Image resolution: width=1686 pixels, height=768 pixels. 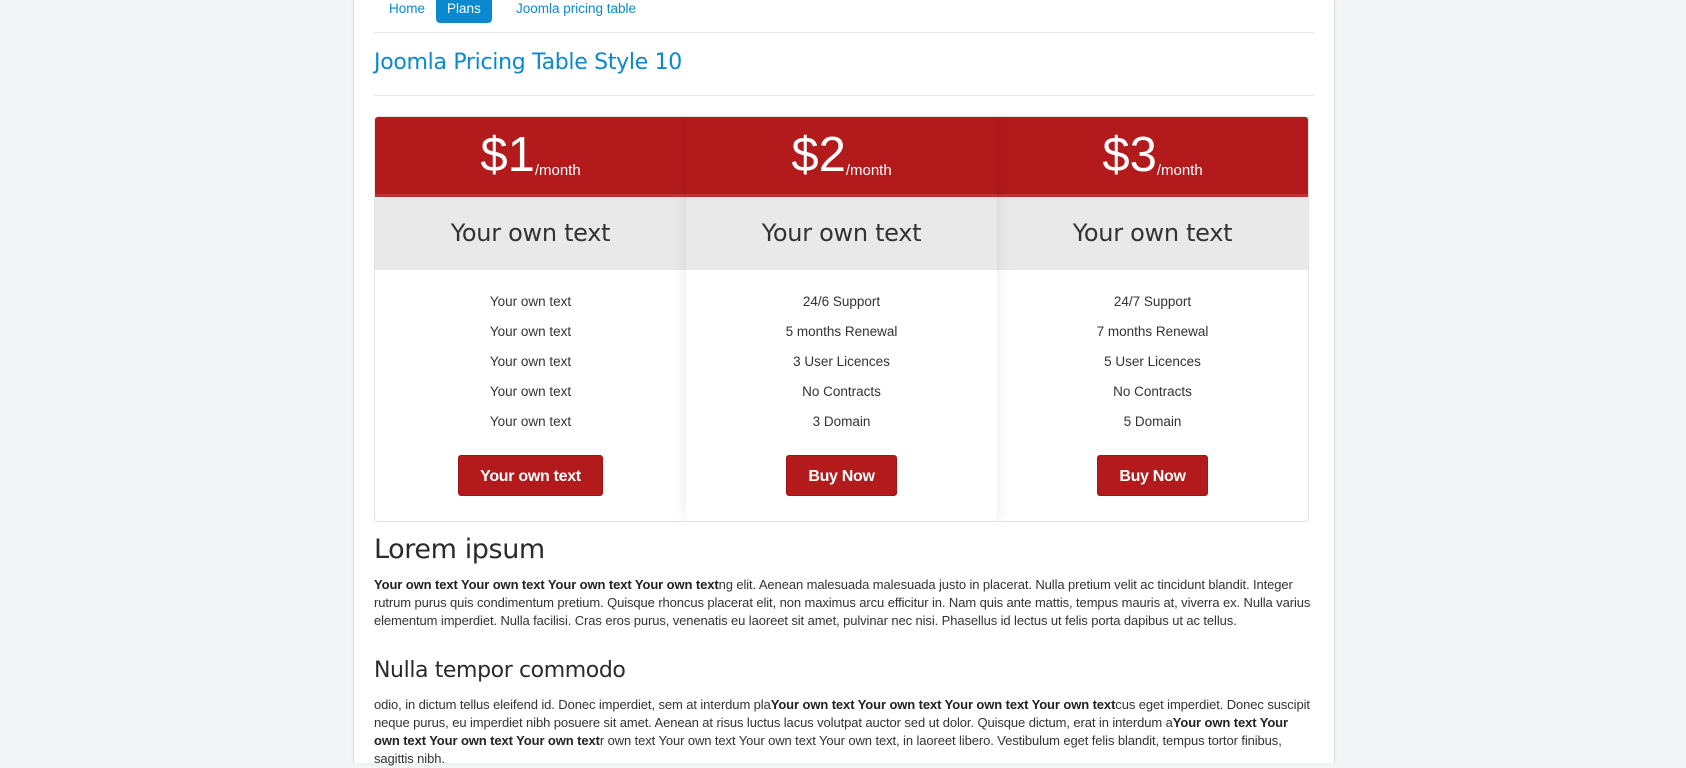 What do you see at coordinates (841, 301) in the screenshot?
I see `feature-item: 24/6 Support` at bounding box center [841, 301].